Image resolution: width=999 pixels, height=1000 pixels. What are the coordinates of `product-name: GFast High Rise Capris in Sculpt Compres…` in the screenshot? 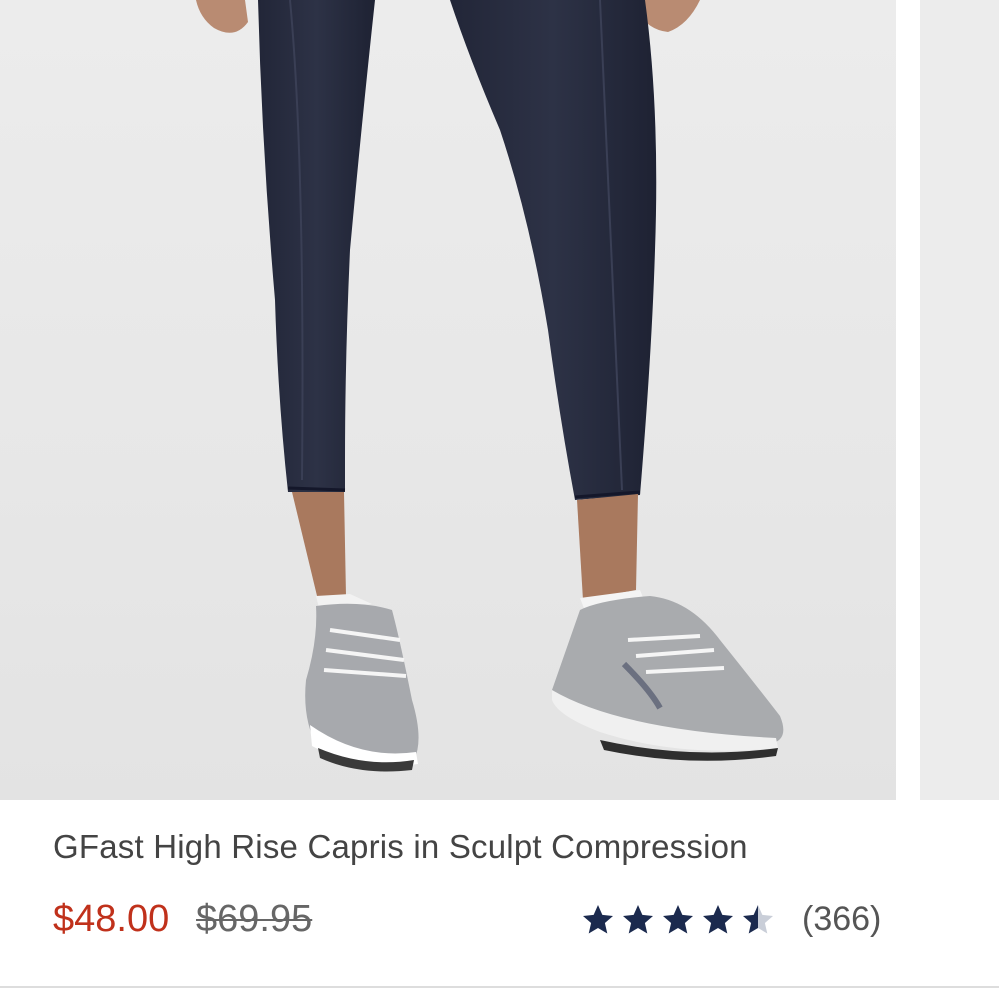 It's located at (400, 847).